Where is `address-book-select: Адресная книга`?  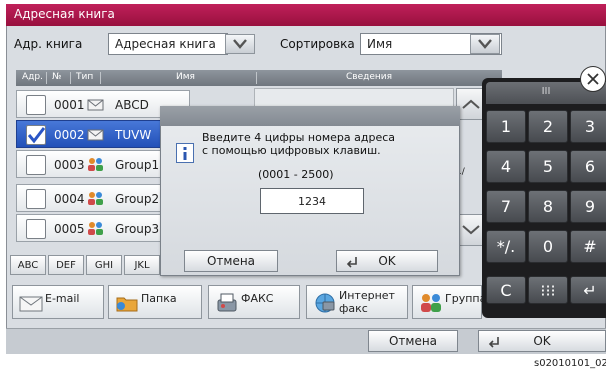 address-book-select: Адресная книга is located at coordinates (168, 44).